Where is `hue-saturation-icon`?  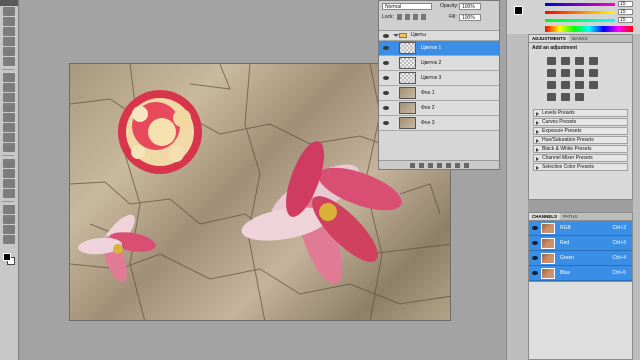 hue-saturation-icon is located at coordinates (565, 73).